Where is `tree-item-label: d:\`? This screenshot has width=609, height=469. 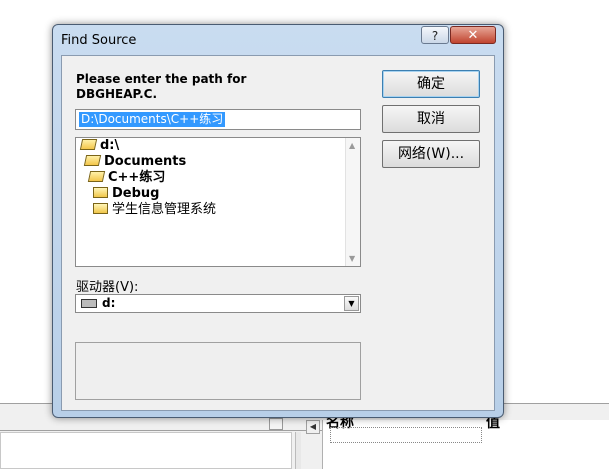 tree-item-label: d:\ is located at coordinates (110, 145).